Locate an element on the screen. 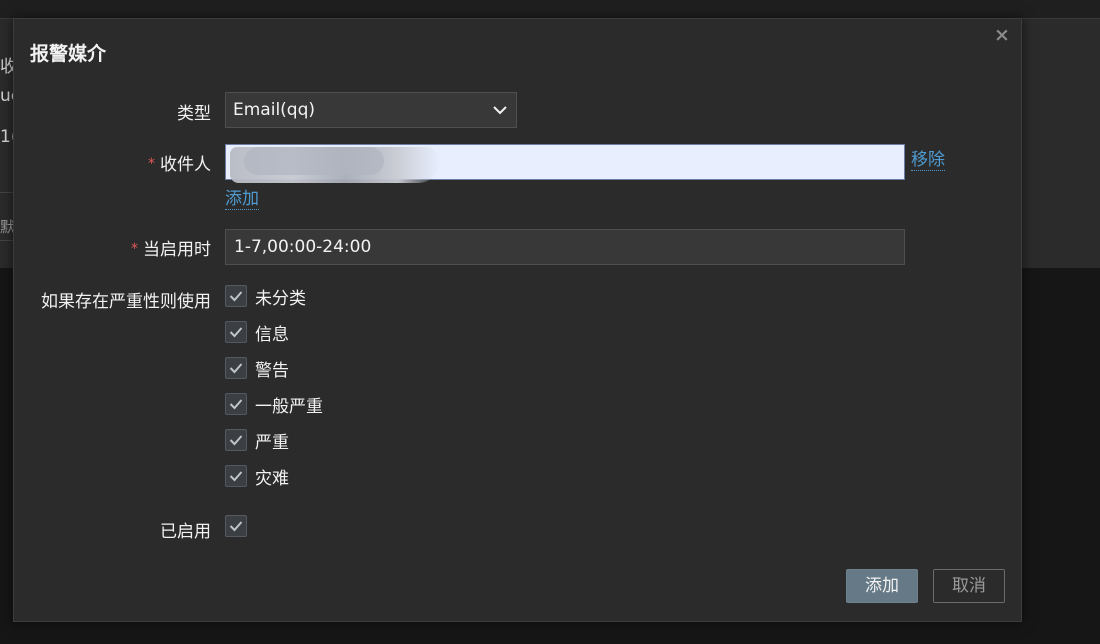 The image size is (1100, 644). severity-option-label: 一般严重 is located at coordinates (289, 406).